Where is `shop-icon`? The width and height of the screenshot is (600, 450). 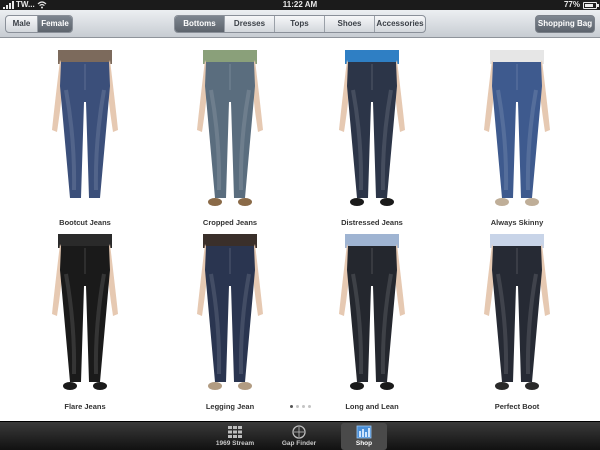
shop-icon is located at coordinates (364, 432).